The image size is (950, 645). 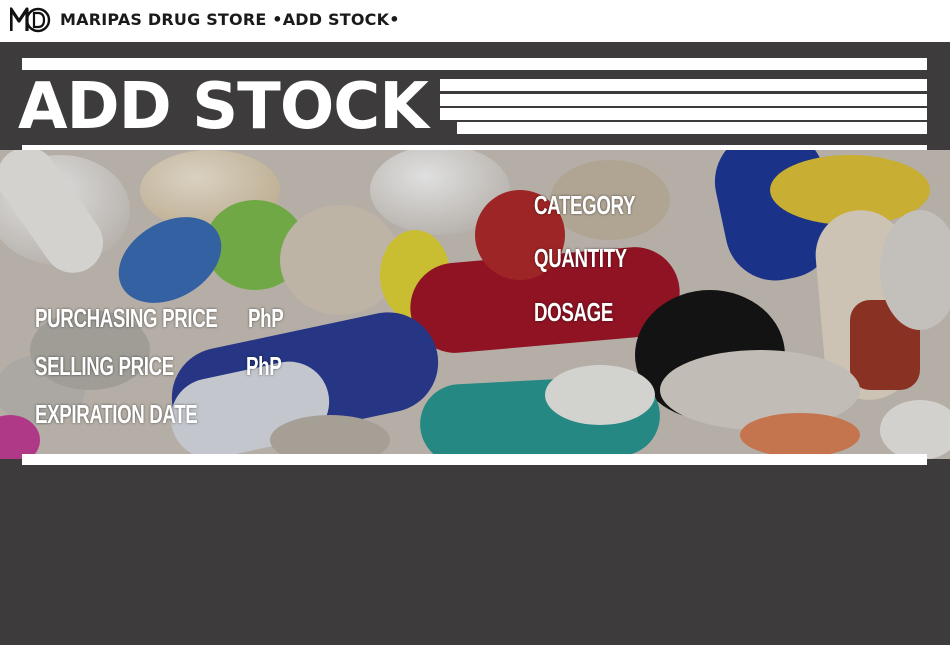 What do you see at coordinates (266, 318) in the screenshot?
I see `purchasing-price-currency: PhP` at bounding box center [266, 318].